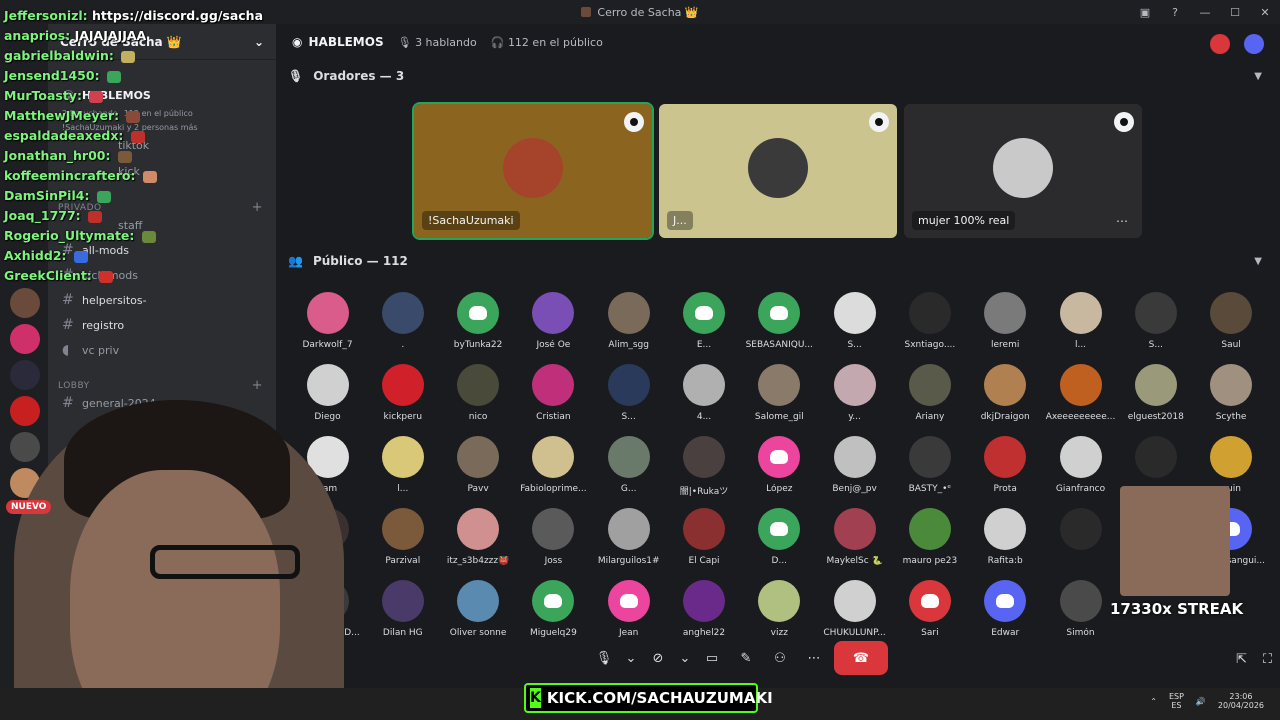 This screenshot has height=720, width=1280. I want to click on audience-member: Oliver sonne, so click(478, 614).